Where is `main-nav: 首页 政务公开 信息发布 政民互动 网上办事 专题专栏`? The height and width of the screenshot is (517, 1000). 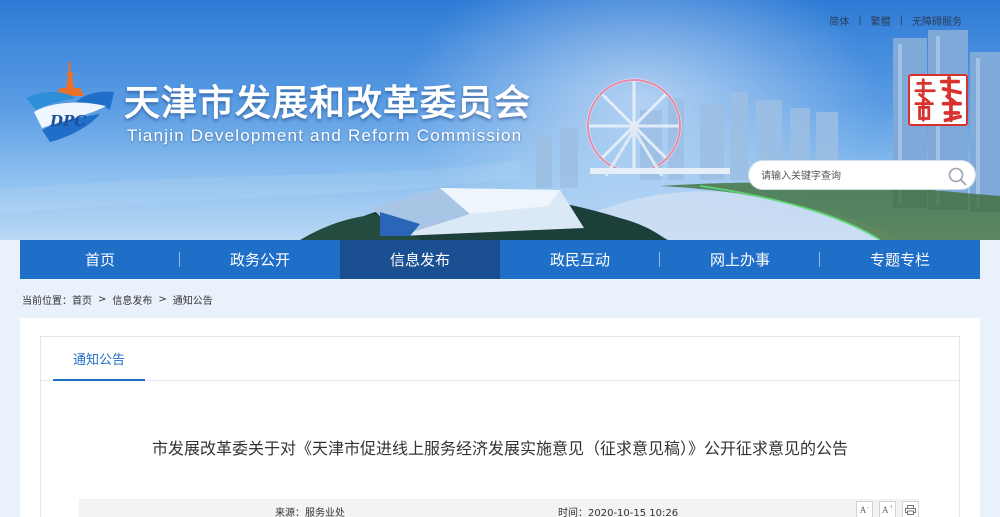 main-nav: 首页 政务公开 信息发布 政民互动 网上办事 专题专栏 is located at coordinates (500, 259).